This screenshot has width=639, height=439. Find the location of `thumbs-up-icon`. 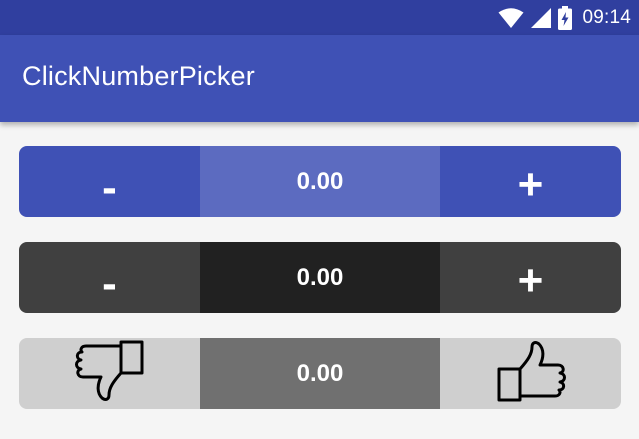

thumbs-up-icon is located at coordinates (531, 373).